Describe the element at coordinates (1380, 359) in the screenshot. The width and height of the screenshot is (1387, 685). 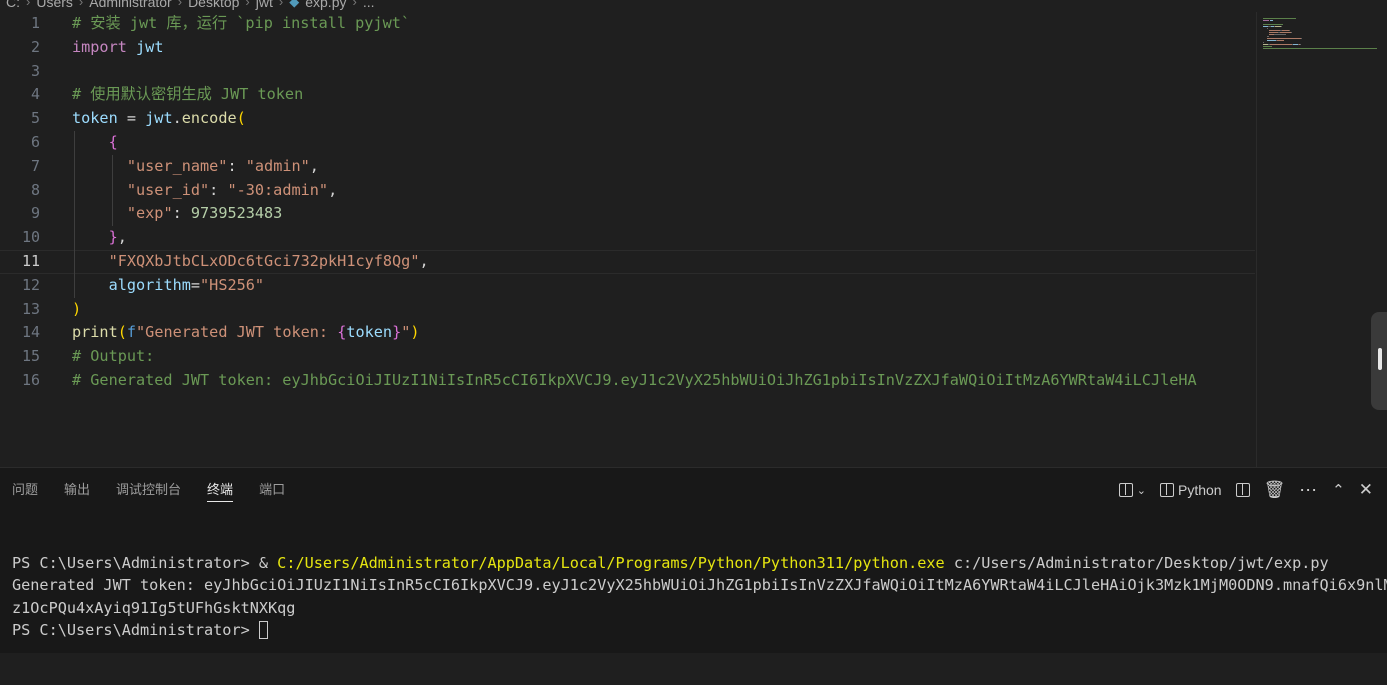
I see `scrollbar-thumb` at that location.